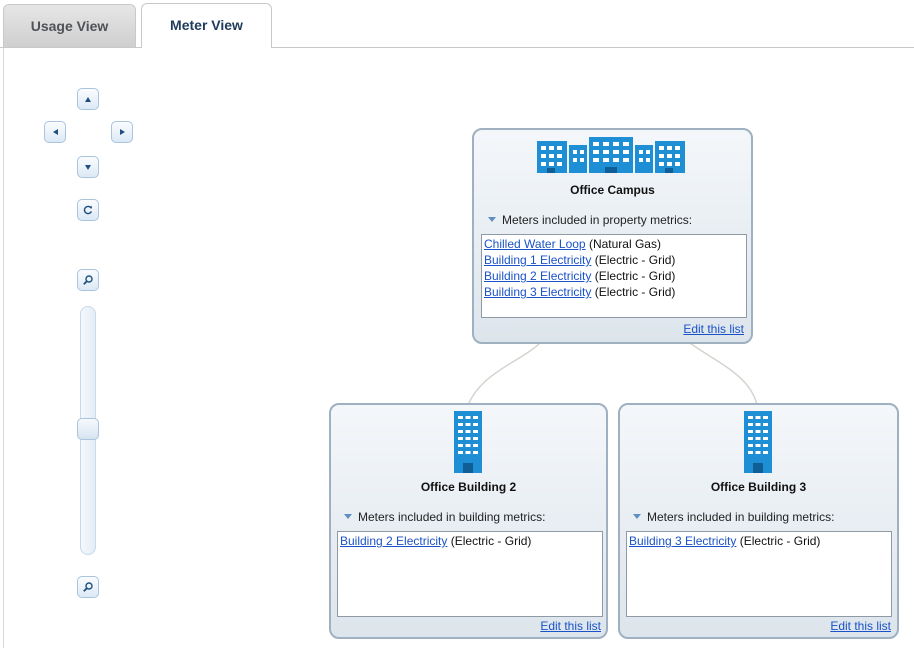 This screenshot has height=648, width=914. I want to click on building2-meters-header: Meters included in building metrics:, so click(444, 517).